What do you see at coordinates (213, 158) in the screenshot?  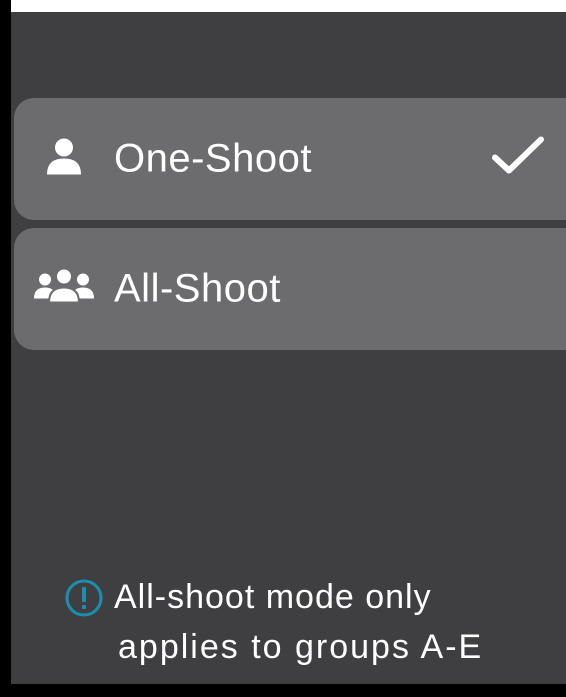 I see `option-label: One-Shoot` at bounding box center [213, 158].